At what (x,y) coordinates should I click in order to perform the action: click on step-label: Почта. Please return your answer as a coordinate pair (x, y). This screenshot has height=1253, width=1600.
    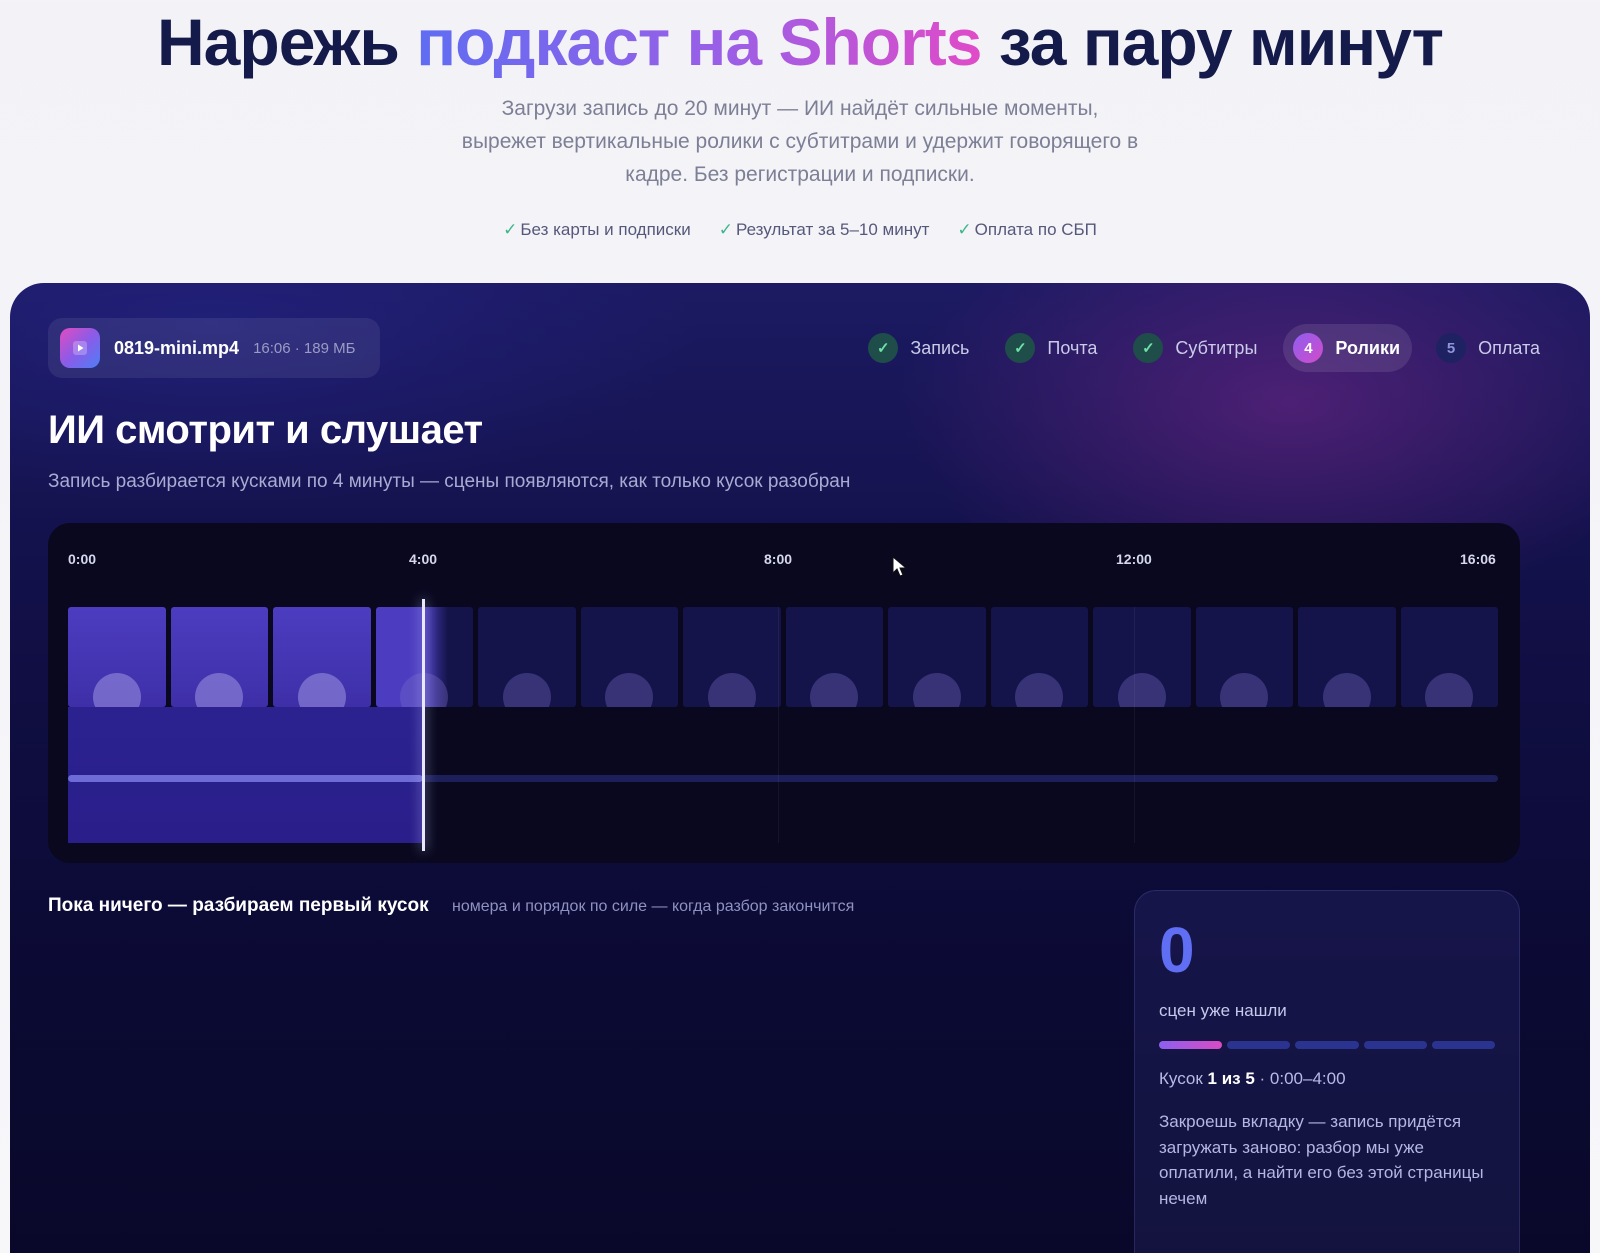
    Looking at the image, I should click on (1072, 347).